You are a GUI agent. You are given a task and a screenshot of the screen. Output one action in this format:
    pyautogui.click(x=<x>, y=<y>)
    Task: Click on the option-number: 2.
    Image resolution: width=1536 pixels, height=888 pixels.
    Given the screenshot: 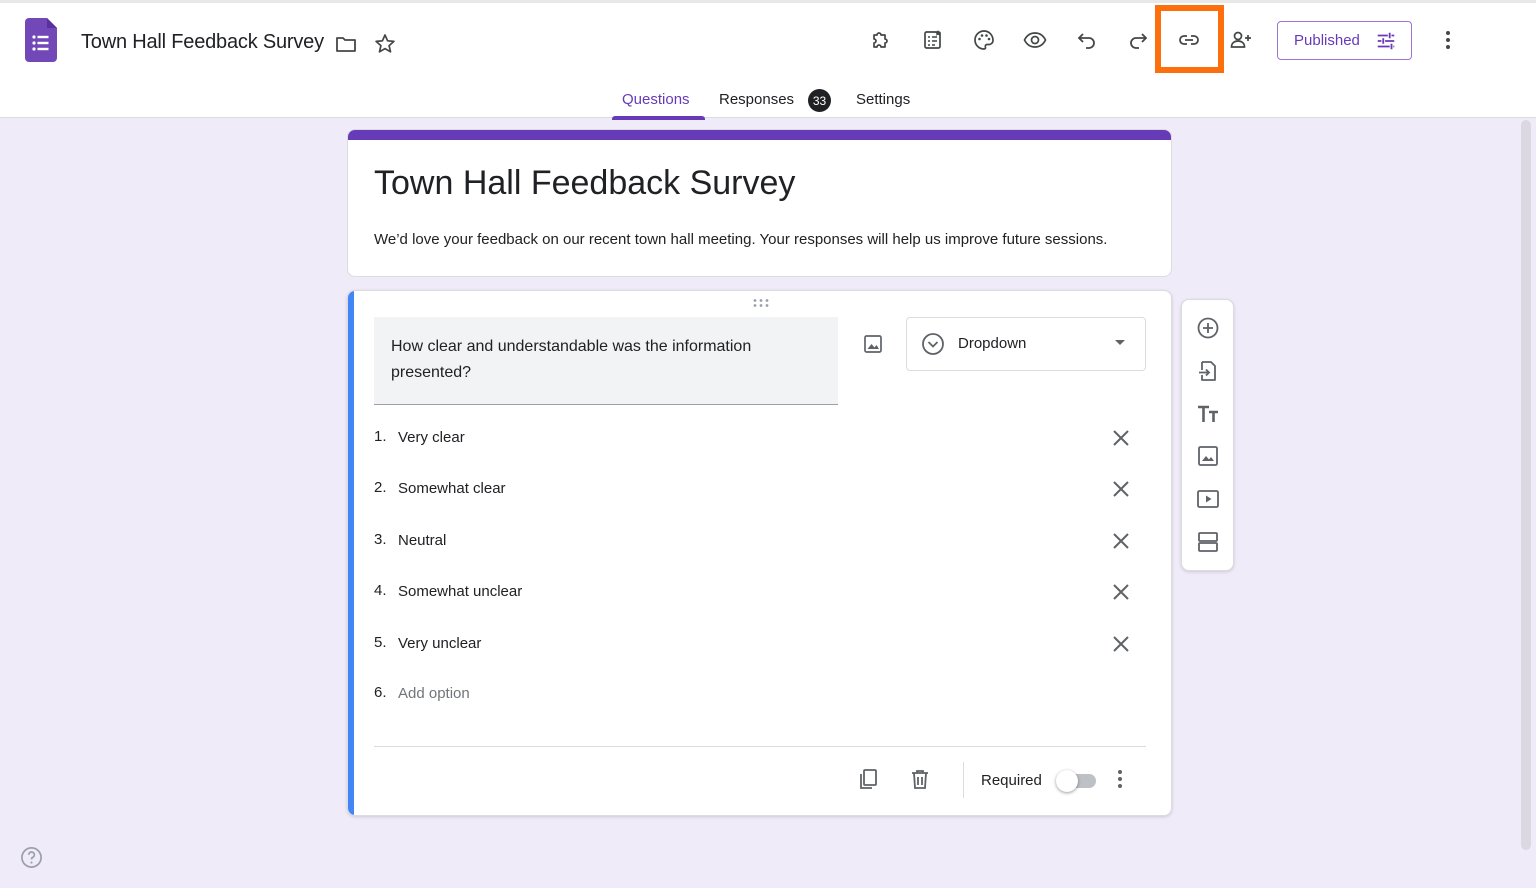 What is the action you would take?
    pyautogui.click(x=380, y=487)
    